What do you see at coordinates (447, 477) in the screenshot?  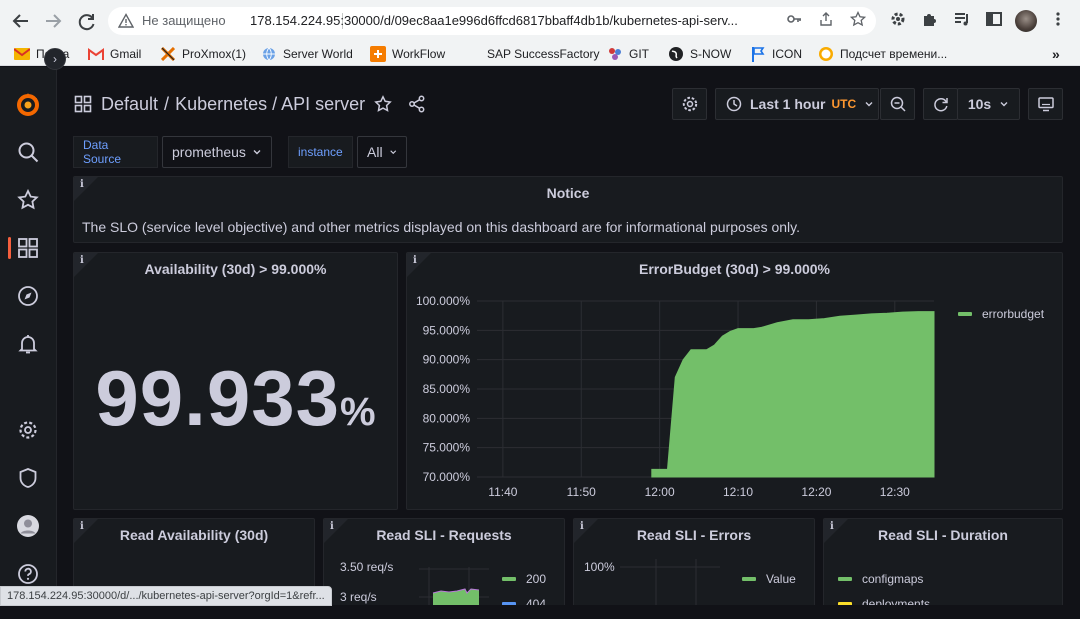 I see `y-tick-label: 70.000%` at bounding box center [447, 477].